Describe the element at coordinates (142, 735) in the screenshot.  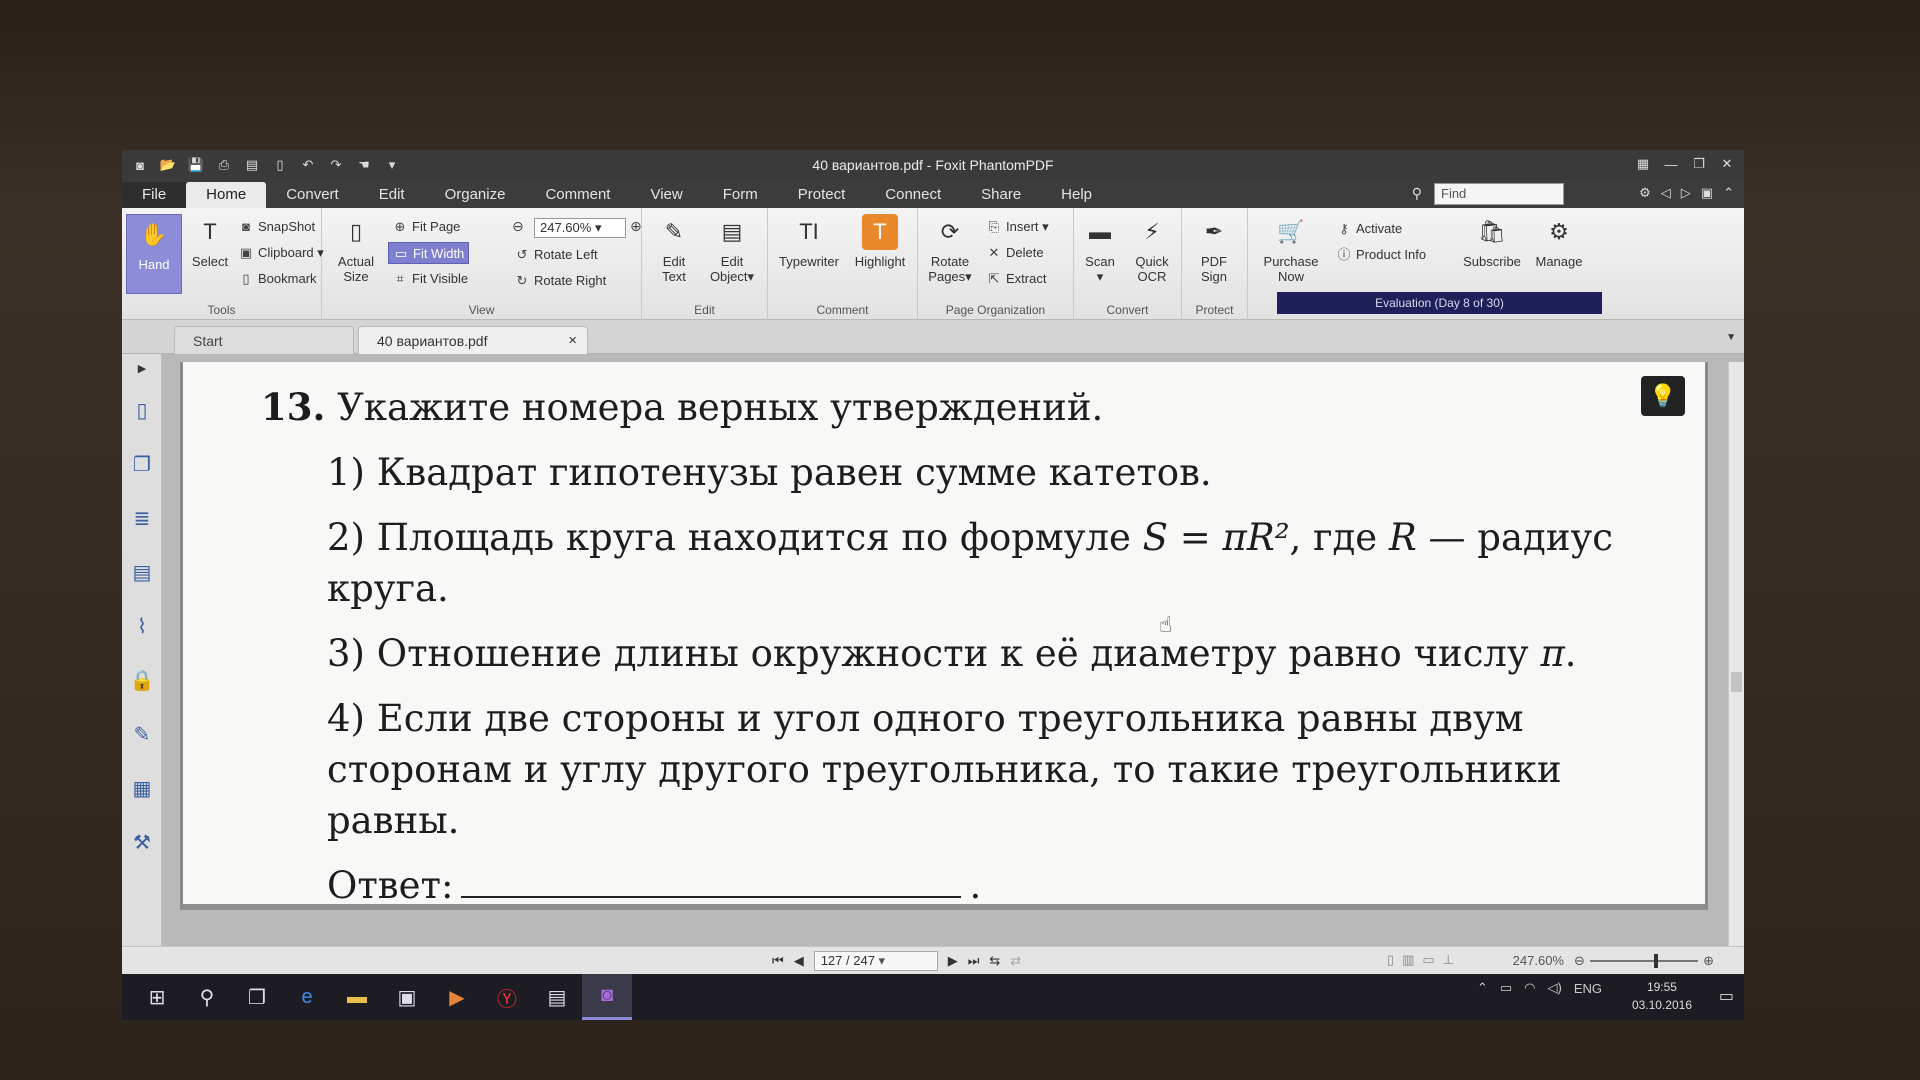
I see `signatures-icon: ✎` at that location.